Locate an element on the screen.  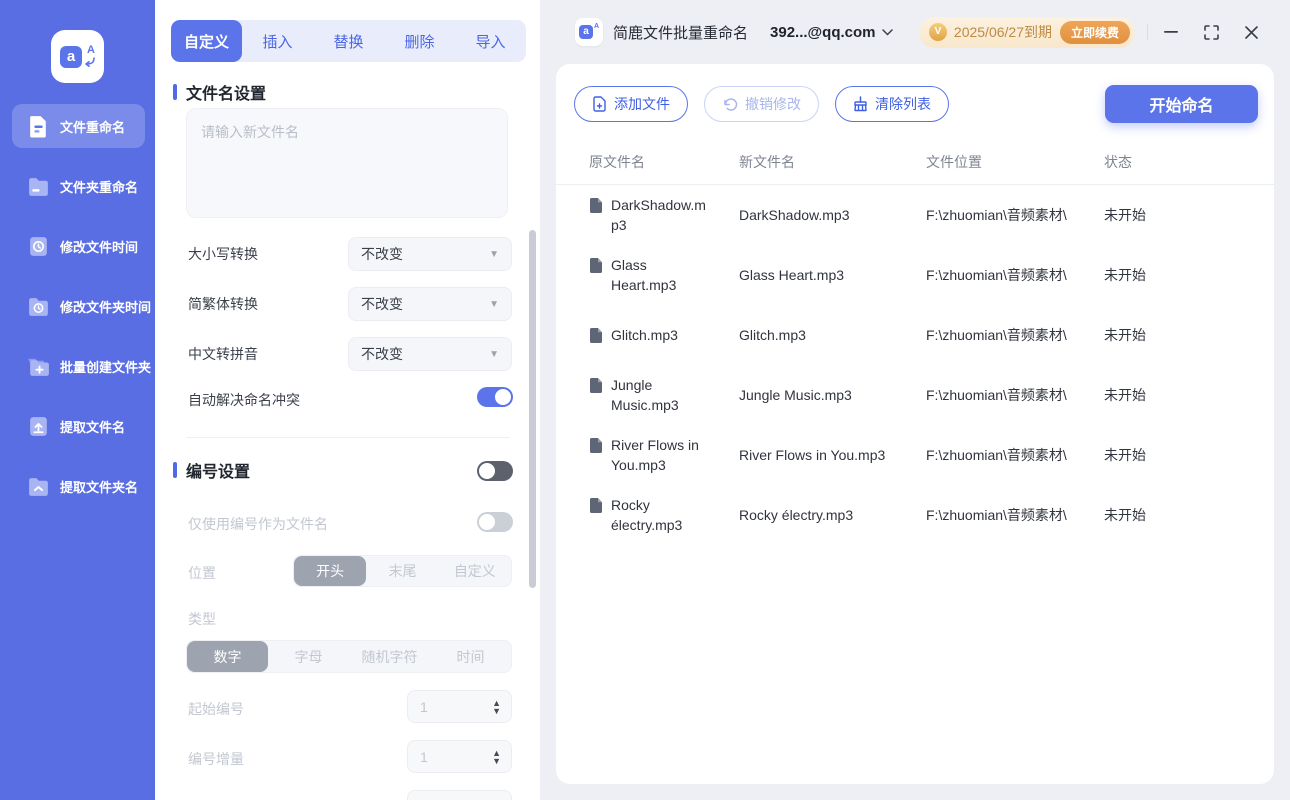
case-convert-label: 大小写转换 is located at coordinates (223, 254).